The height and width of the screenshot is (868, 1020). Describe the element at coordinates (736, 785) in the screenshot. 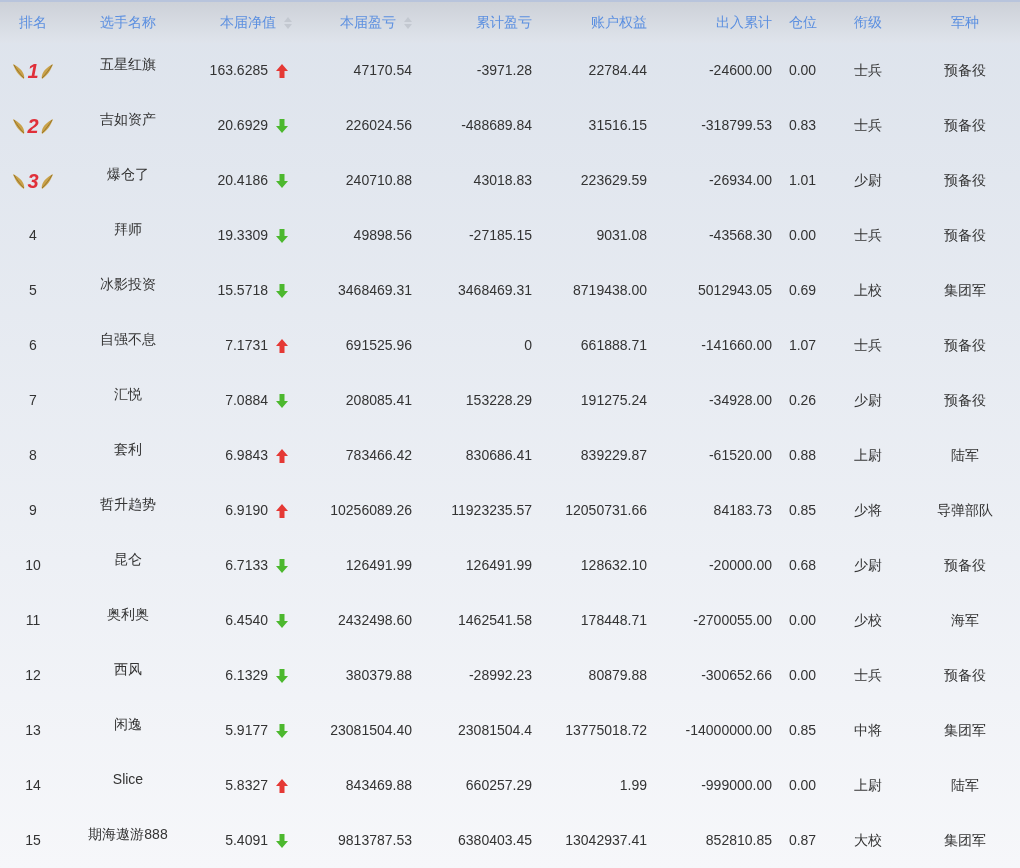

I see `table-cell-text: -999000.00` at that location.